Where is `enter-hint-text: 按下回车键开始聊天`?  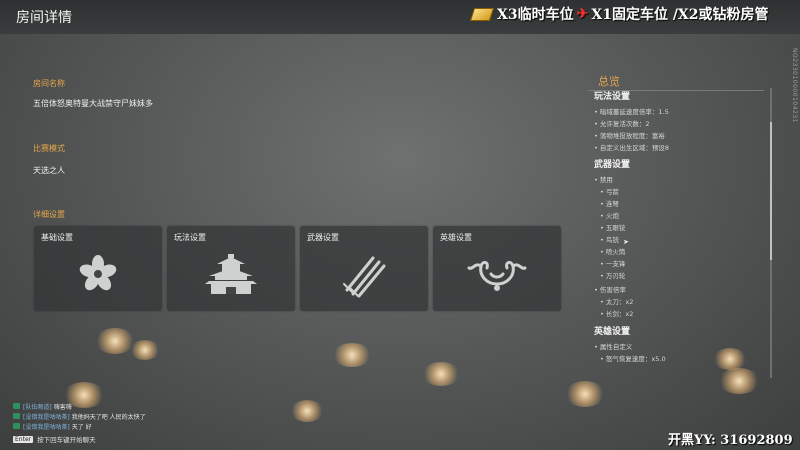 enter-hint-text: 按下回车键开始聊天 is located at coordinates (66, 440).